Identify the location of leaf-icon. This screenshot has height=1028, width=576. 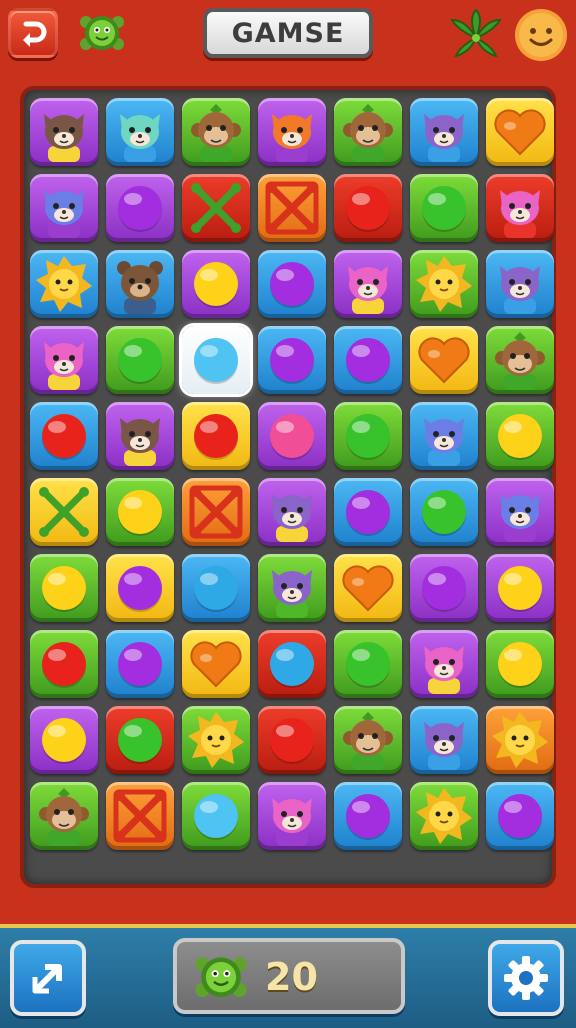
(476, 35).